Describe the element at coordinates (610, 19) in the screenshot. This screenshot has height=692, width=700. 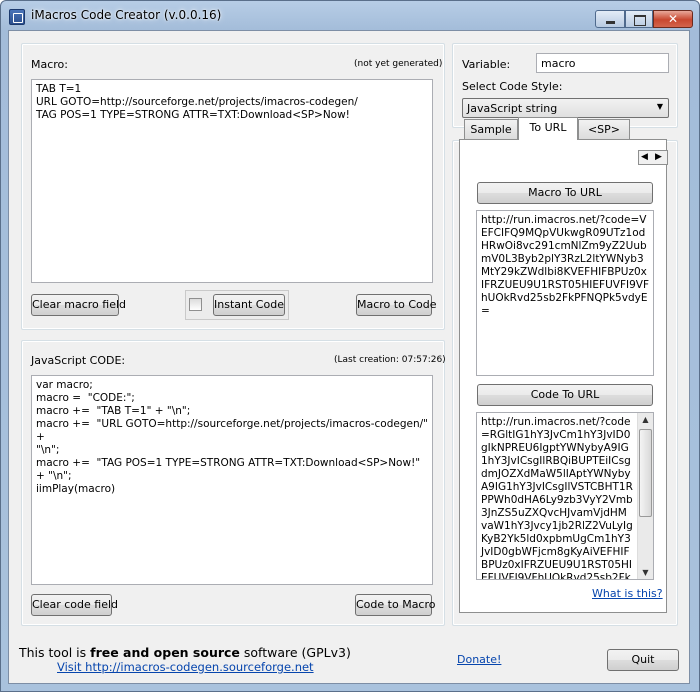
I see `minimize-button` at that location.